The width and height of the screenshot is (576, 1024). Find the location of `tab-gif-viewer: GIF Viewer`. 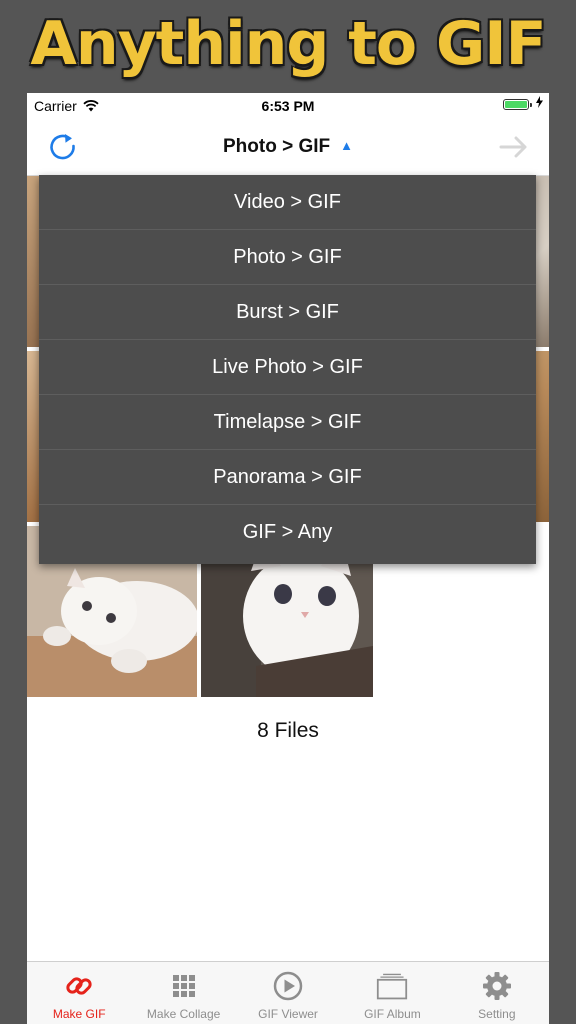

tab-gif-viewer: GIF Viewer is located at coordinates (288, 993).